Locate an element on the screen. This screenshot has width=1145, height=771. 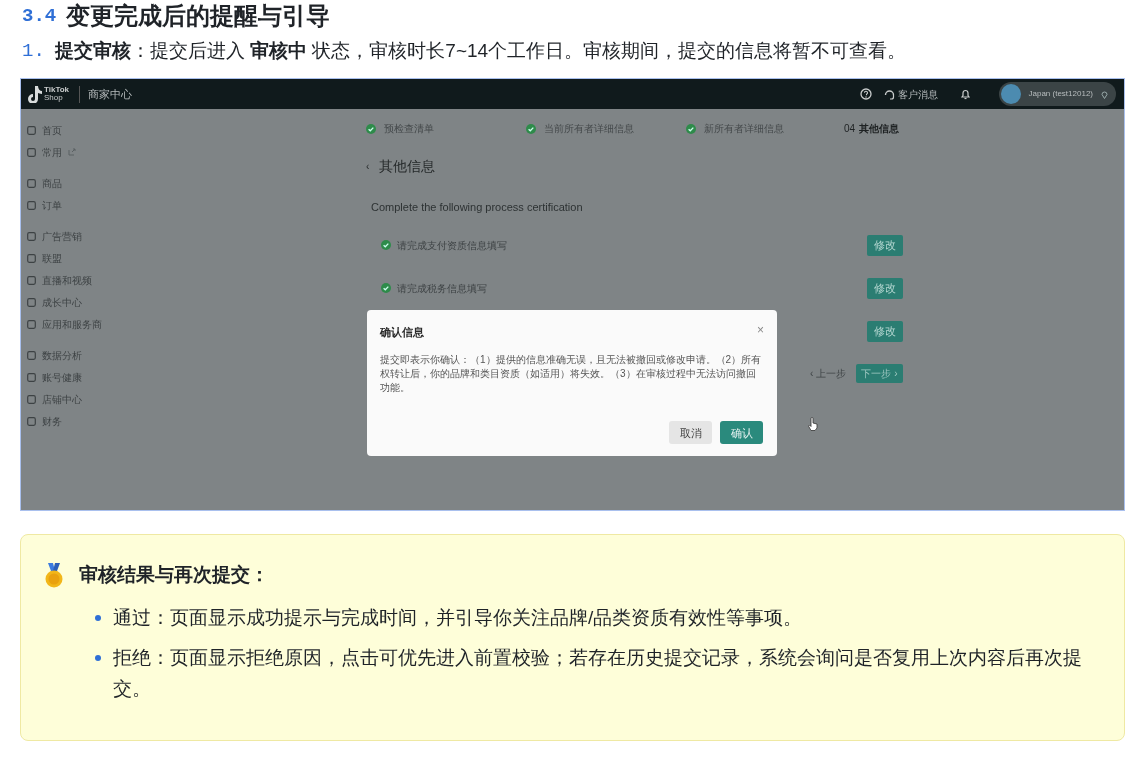
section-title: Complete the following process certification is located at coordinates (477, 208).